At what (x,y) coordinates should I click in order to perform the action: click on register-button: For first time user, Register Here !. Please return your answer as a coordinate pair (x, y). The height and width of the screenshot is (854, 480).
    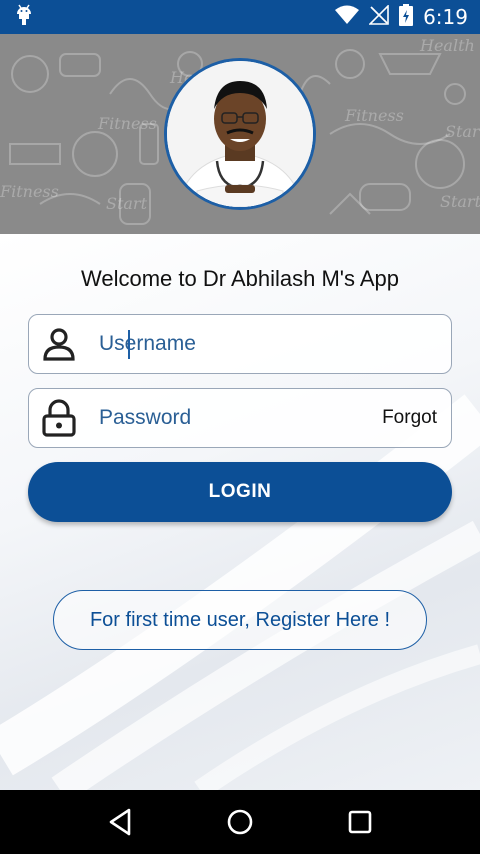
    Looking at the image, I should click on (240, 620).